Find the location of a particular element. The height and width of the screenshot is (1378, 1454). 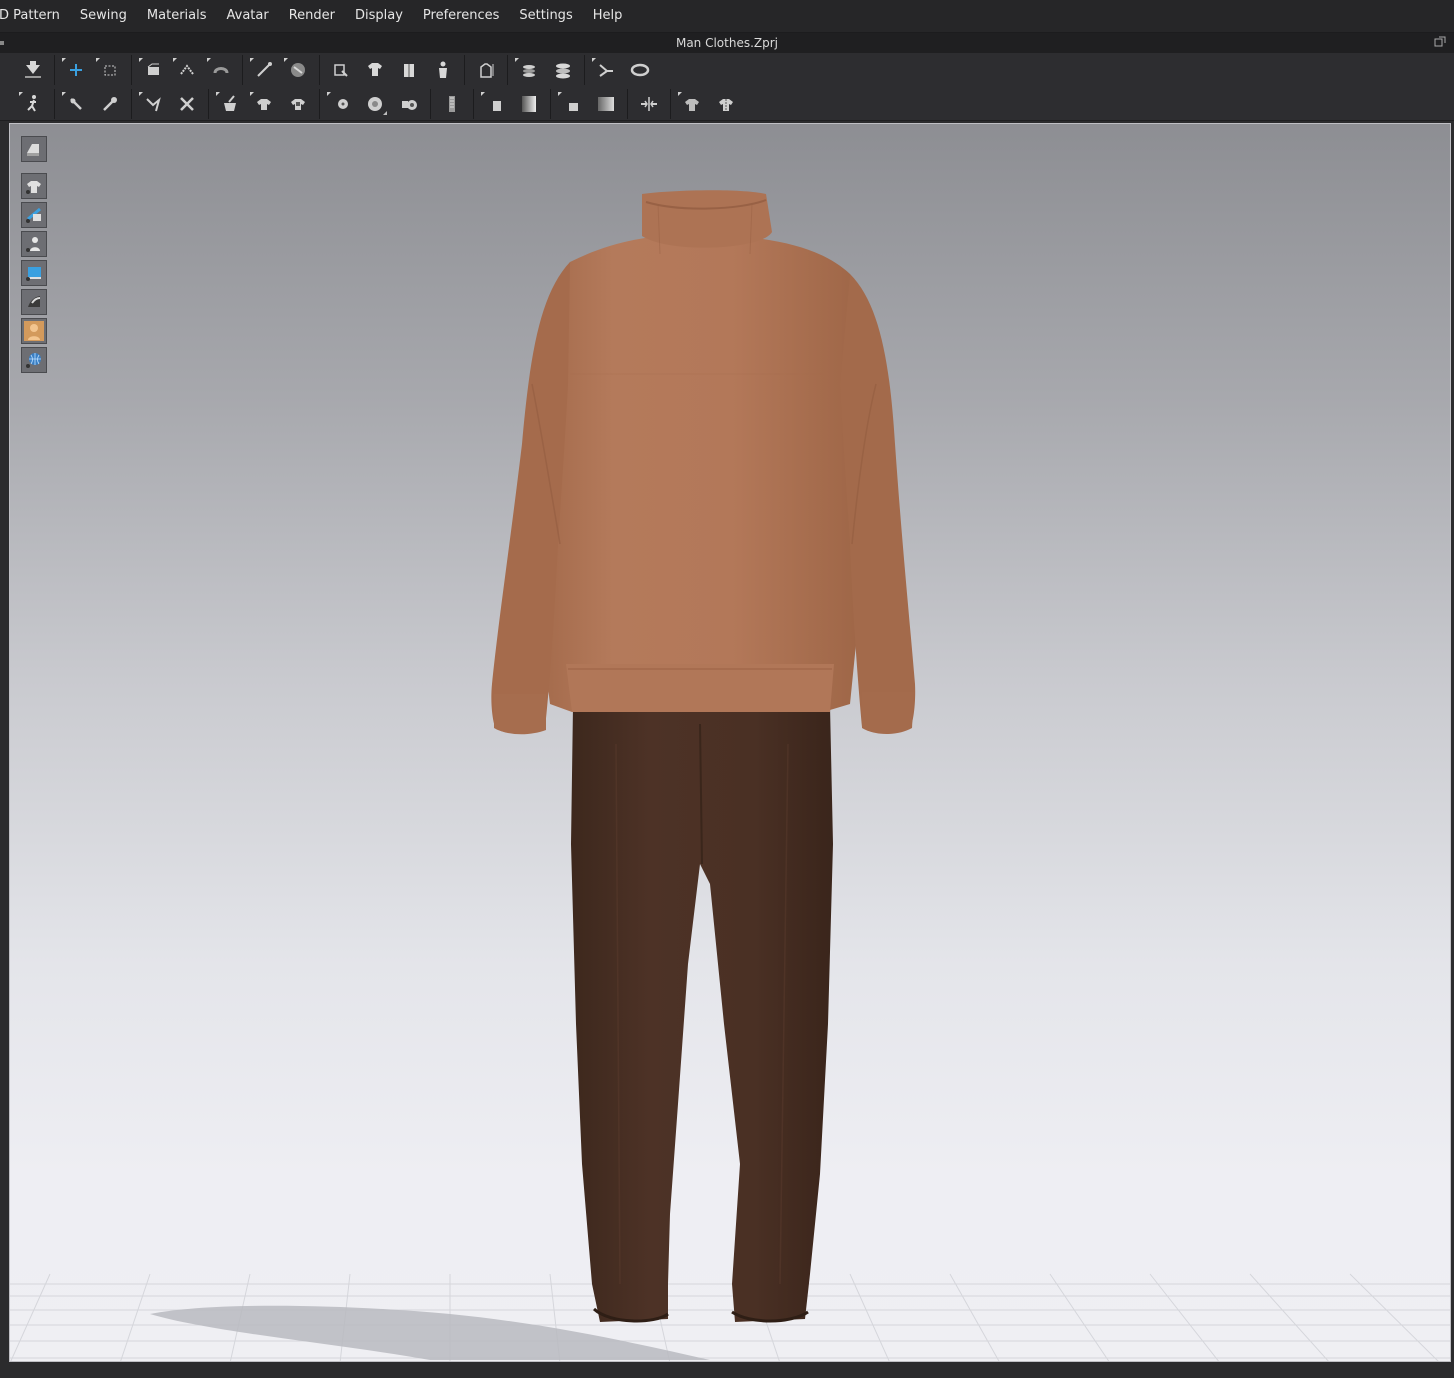

brush-button is located at coordinates (153, 104).